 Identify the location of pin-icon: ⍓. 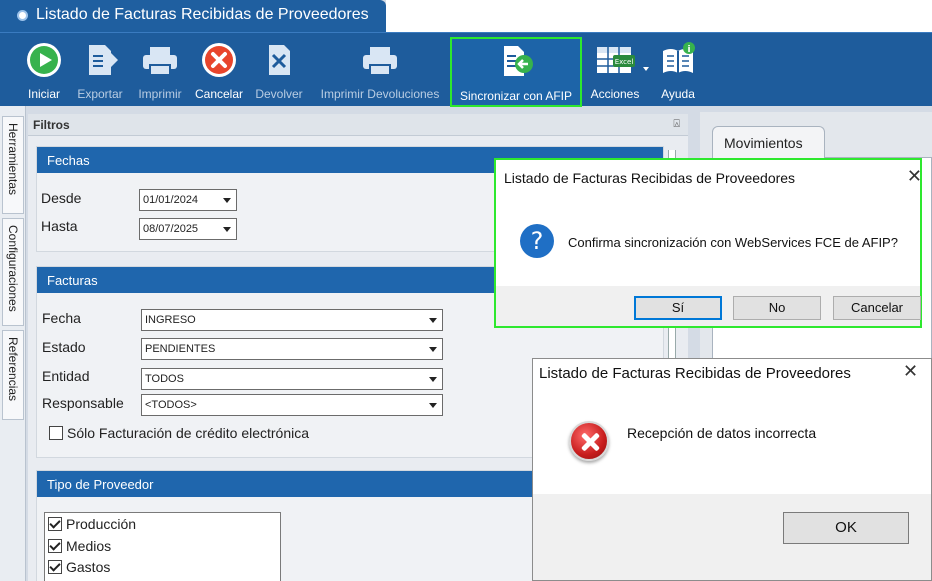
(676, 124).